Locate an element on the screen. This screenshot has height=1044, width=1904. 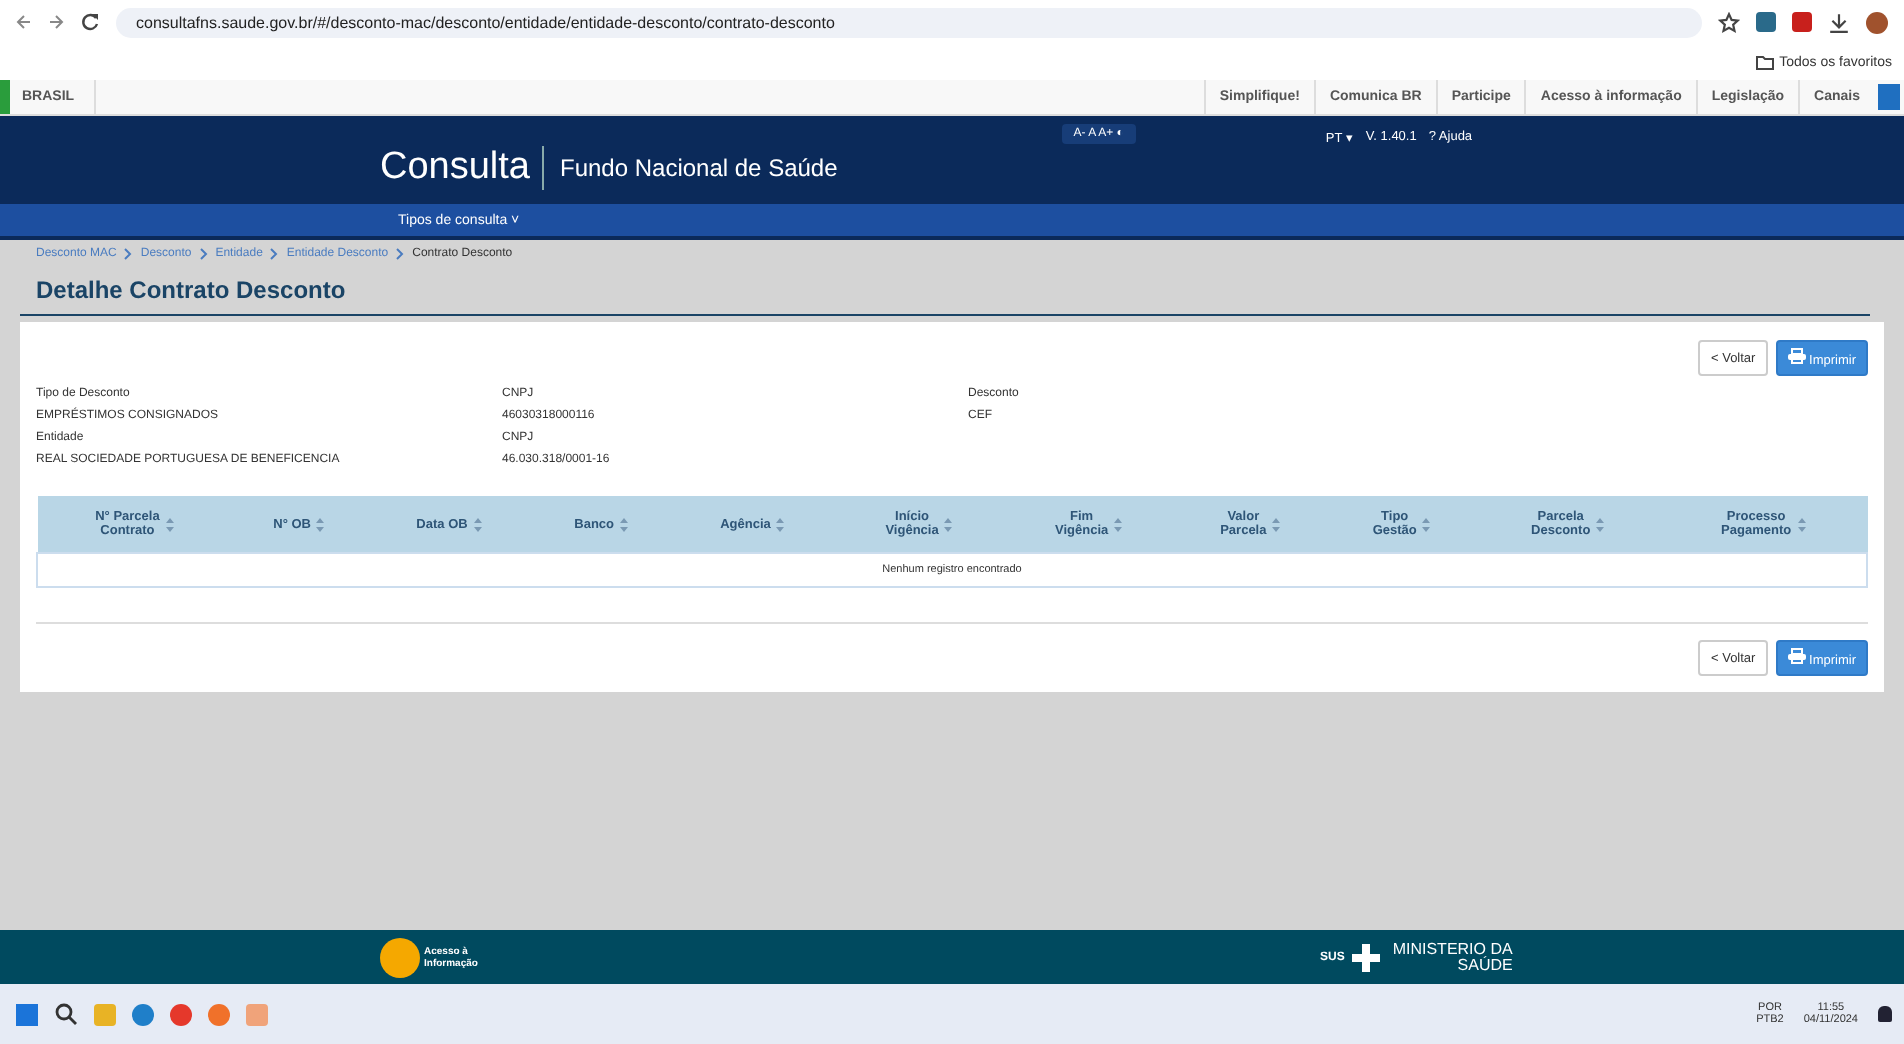
back-icon is located at coordinates (24, 22).